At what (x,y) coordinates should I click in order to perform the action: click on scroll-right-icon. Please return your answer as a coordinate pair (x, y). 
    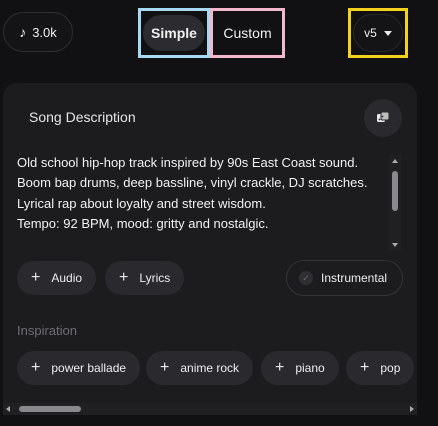
    Looking at the image, I should click on (412, 409).